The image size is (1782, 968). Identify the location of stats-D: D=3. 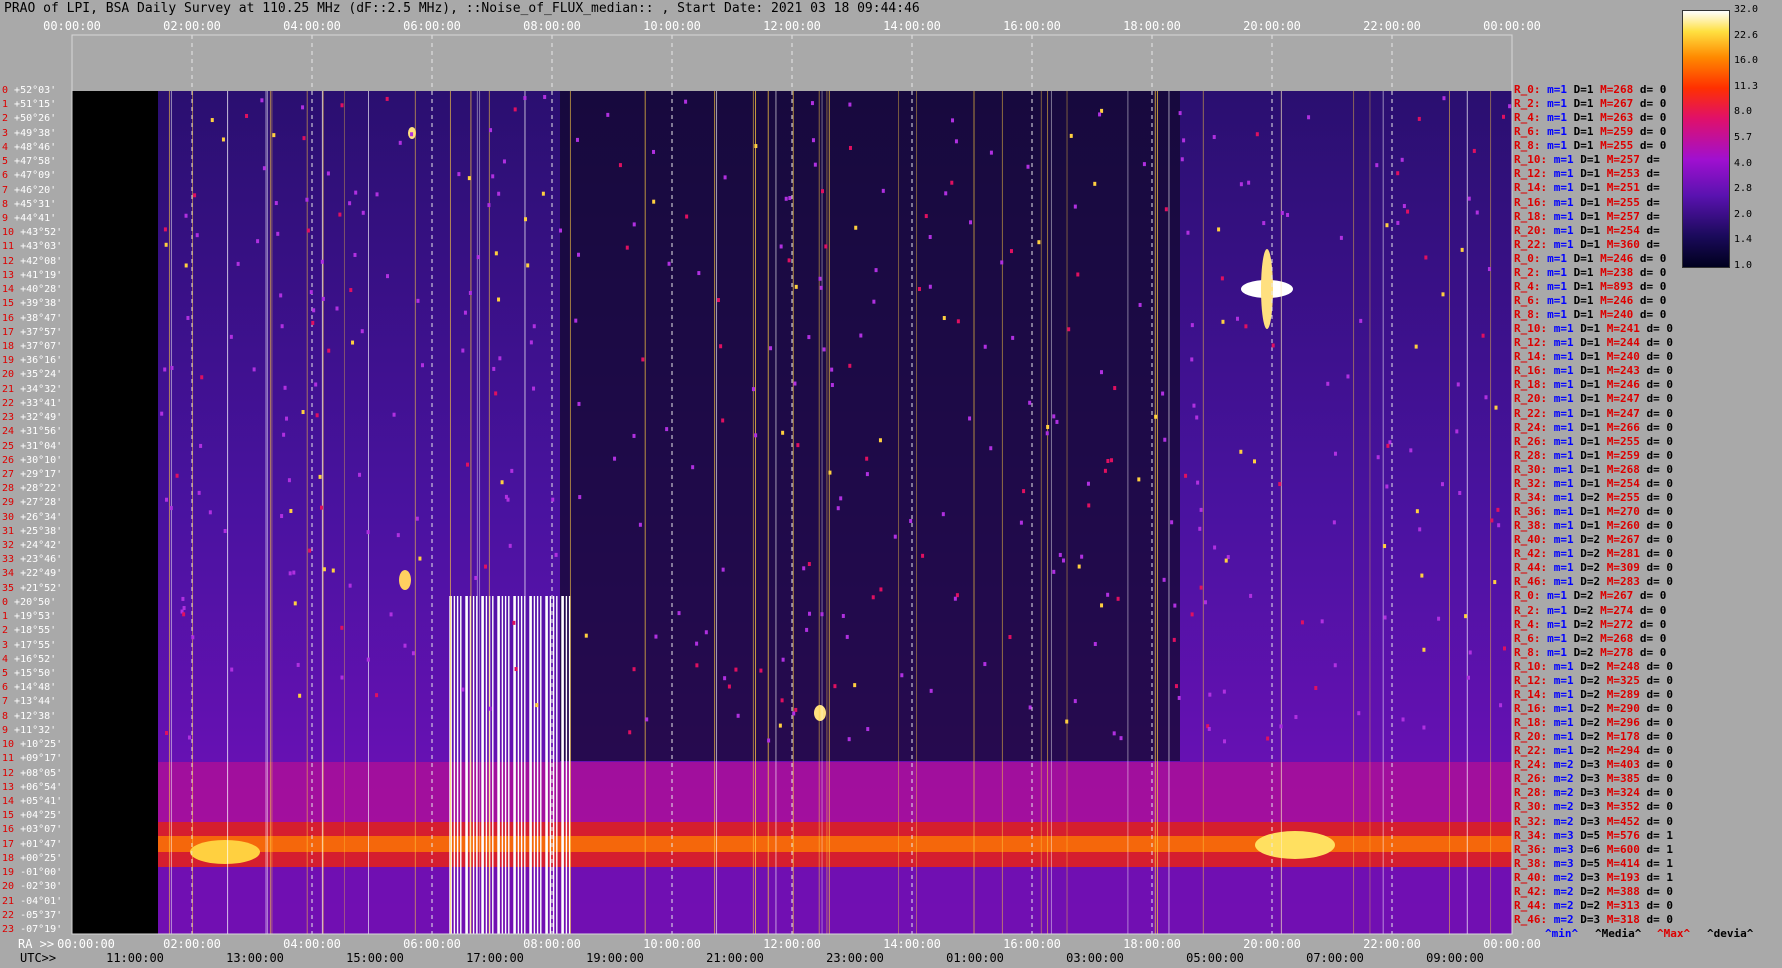
(1593, 919).